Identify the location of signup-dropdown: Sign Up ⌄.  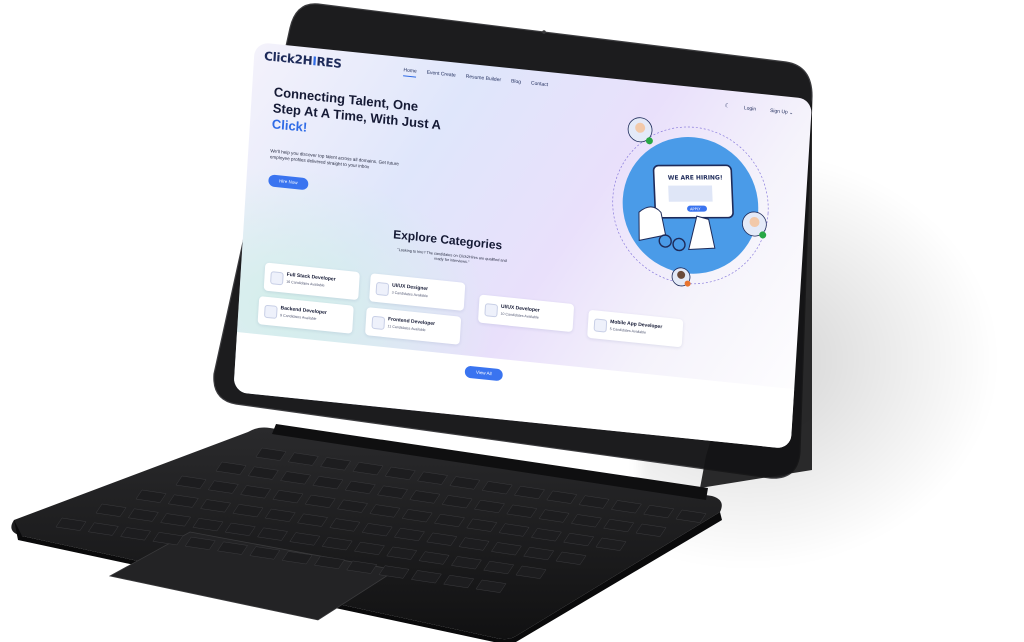
(782, 111).